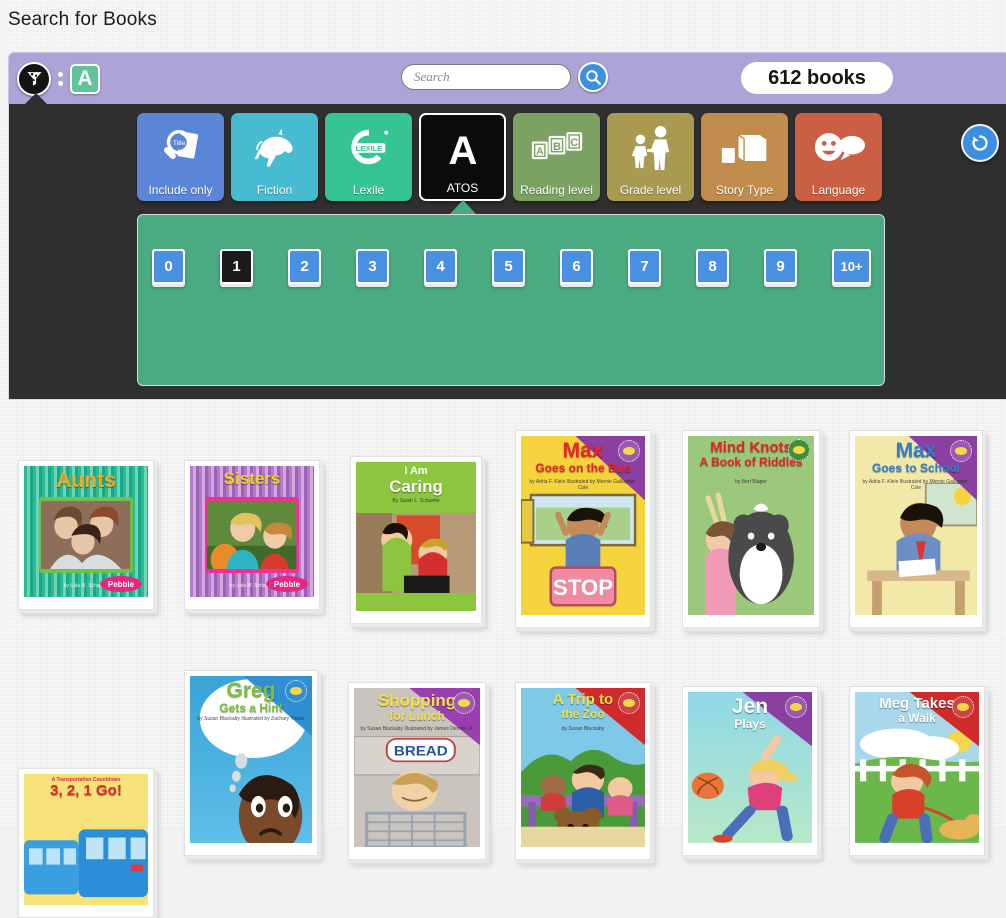 Image resolution: width=1006 pixels, height=918 pixels. What do you see at coordinates (851, 266) in the screenshot?
I see `atos-level-button-10plus: 10+` at bounding box center [851, 266].